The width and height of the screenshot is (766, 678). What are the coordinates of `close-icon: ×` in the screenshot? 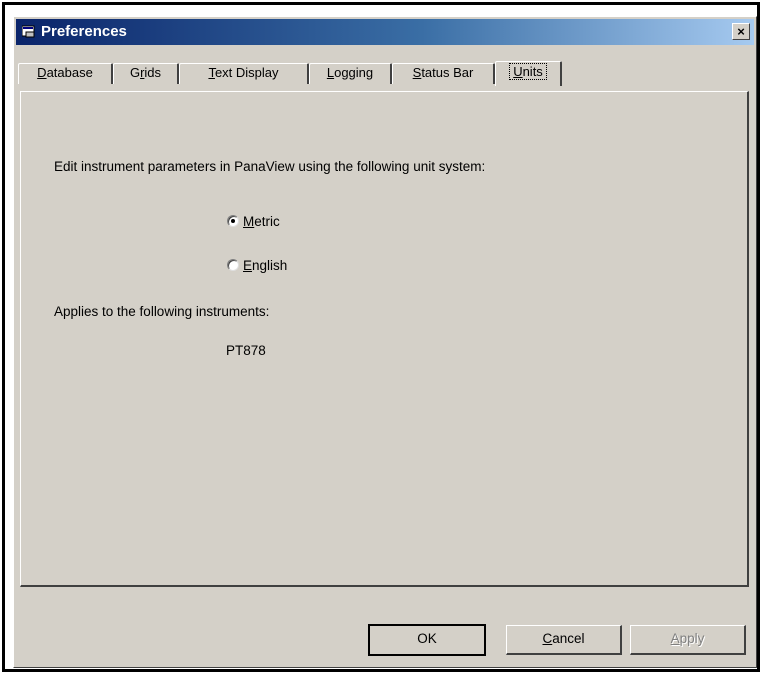 It's located at (741, 31).